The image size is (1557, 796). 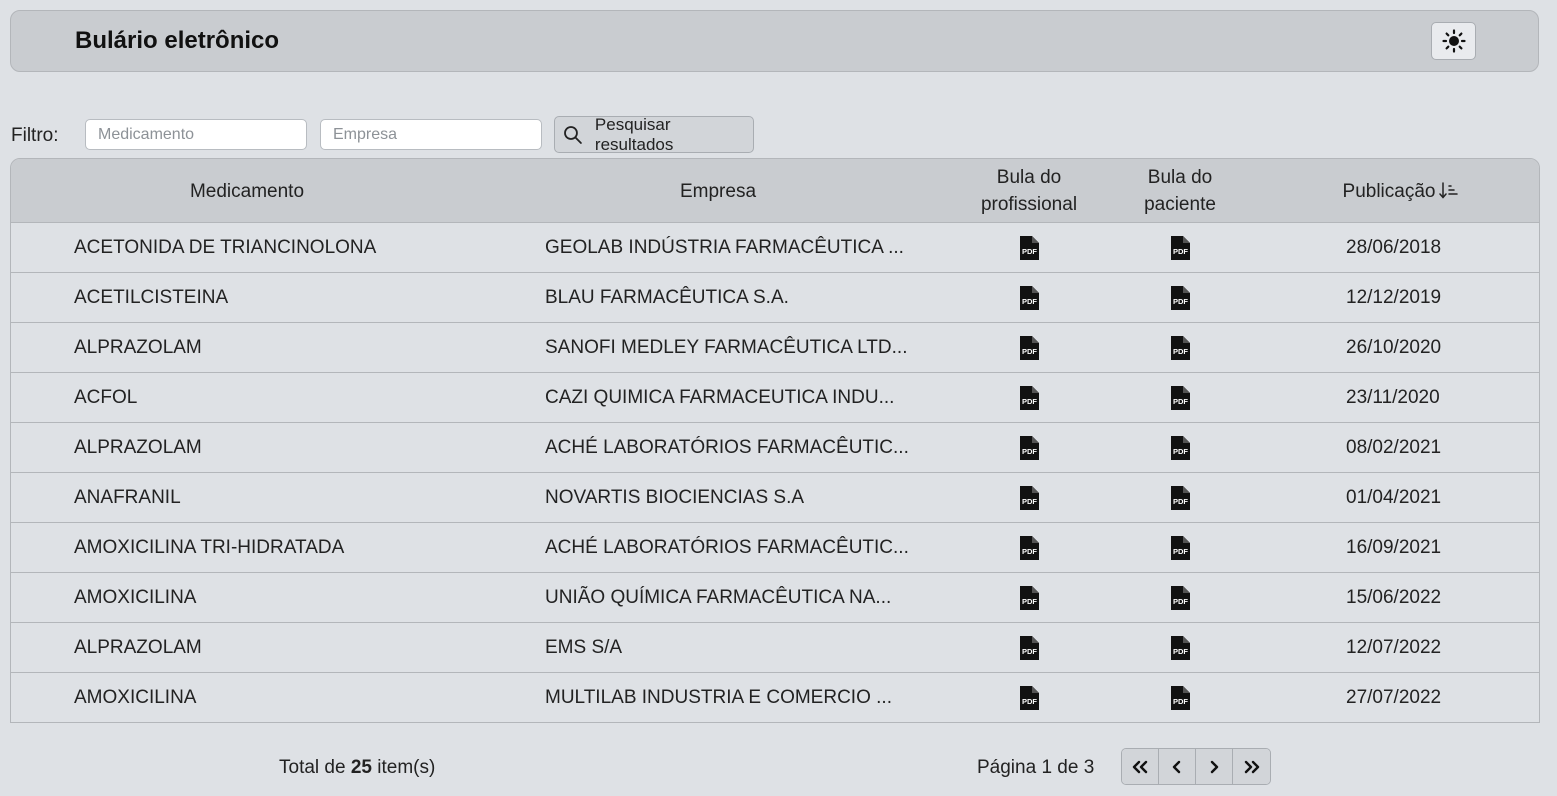 I want to click on first-page-icon, so click(x=1140, y=766).